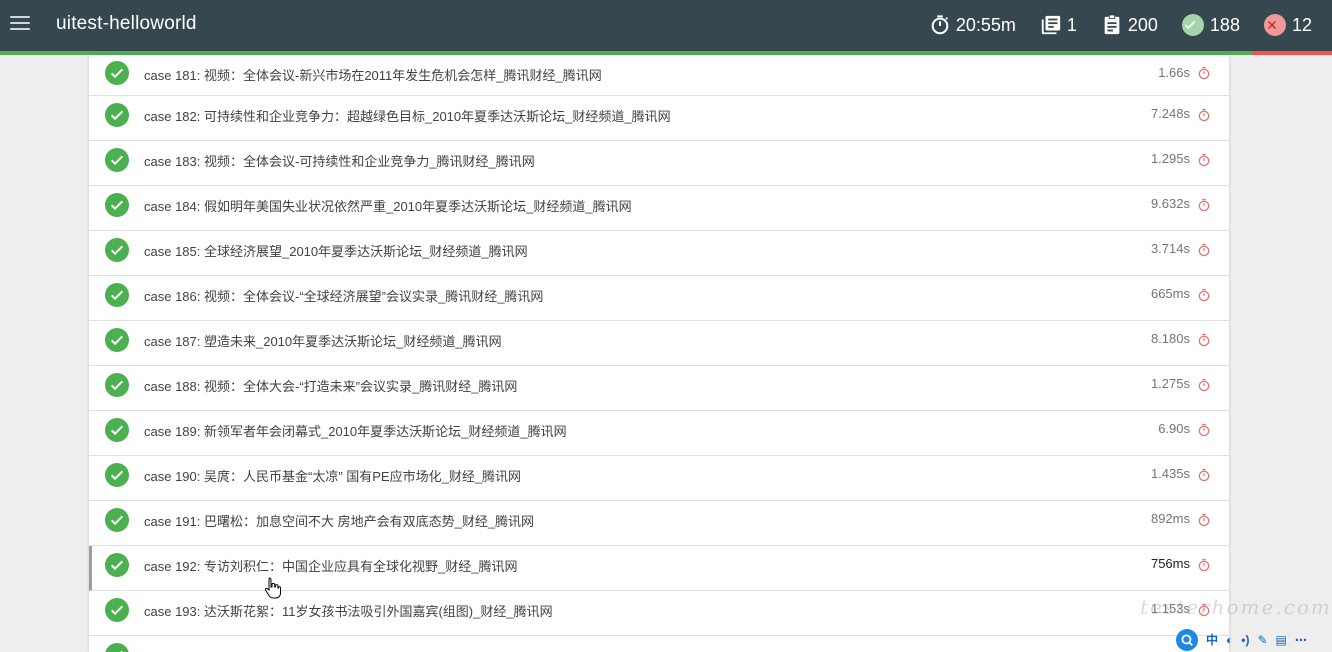  What do you see at coordinates (331, 386) in the screenshot?
I see `case-title: case 188: 视频：全体大会-“打造未来”会议实录_腾讯财经_腾讯网` at bounding box center [331, 386].